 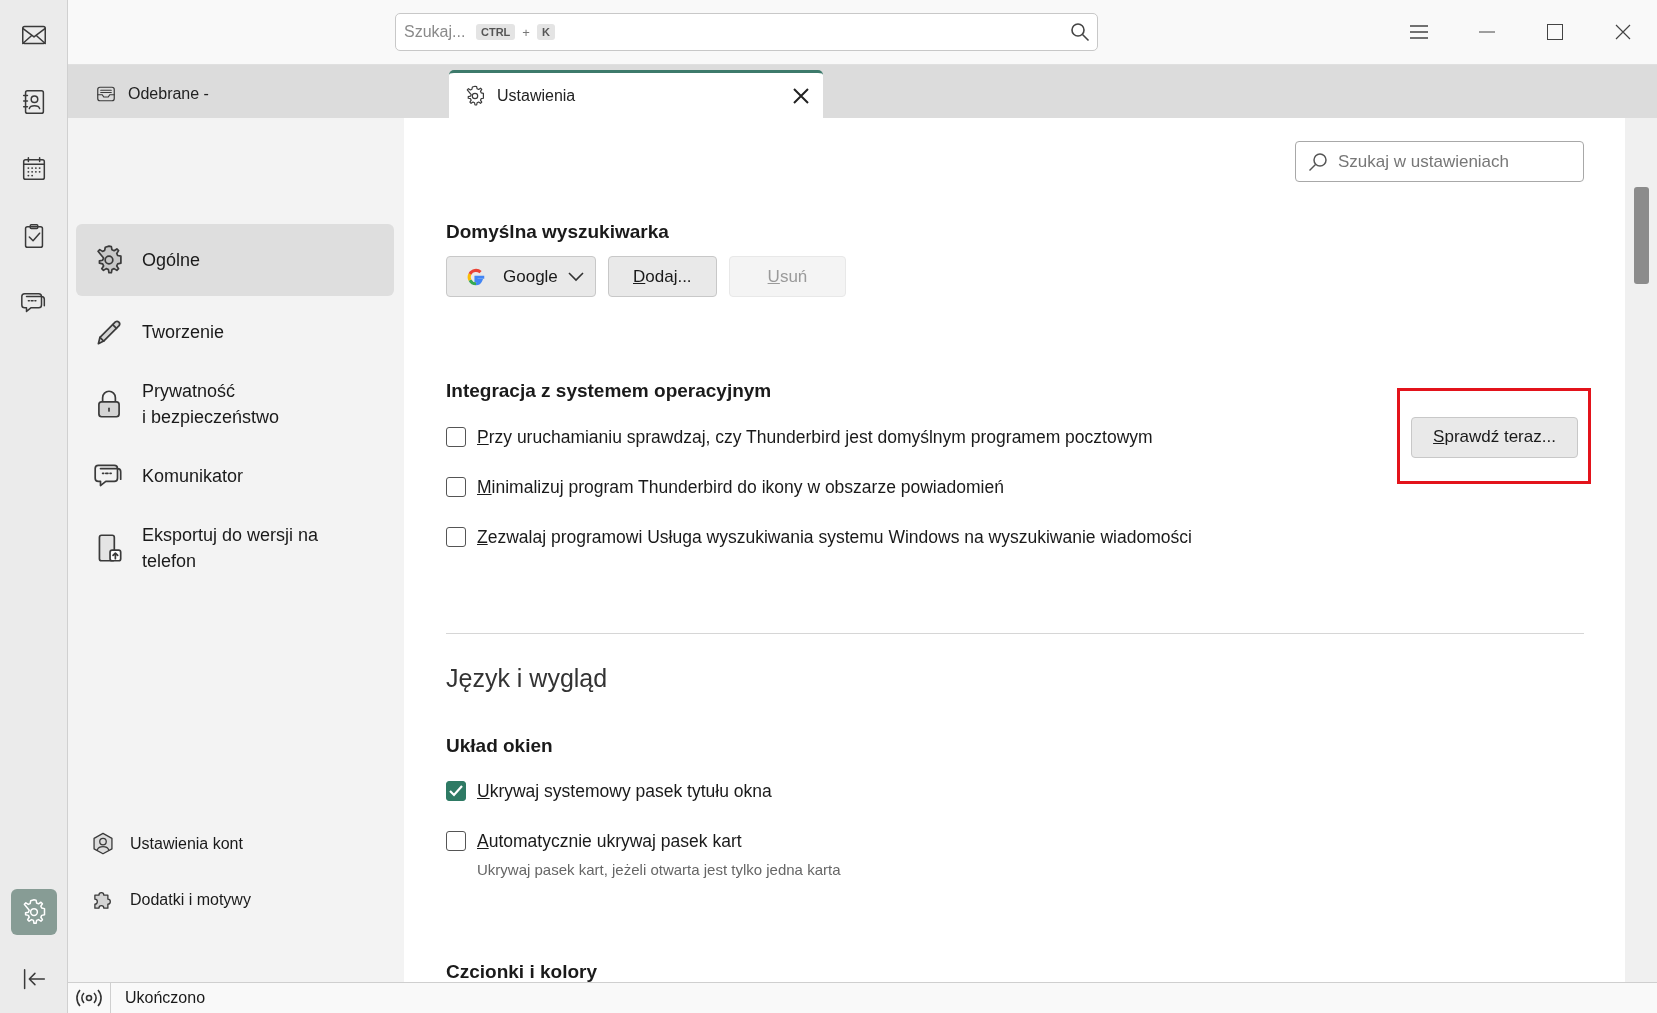 I want to click on section-heading: Domyślna wyszukiwarka, so click(x=558, y=232).